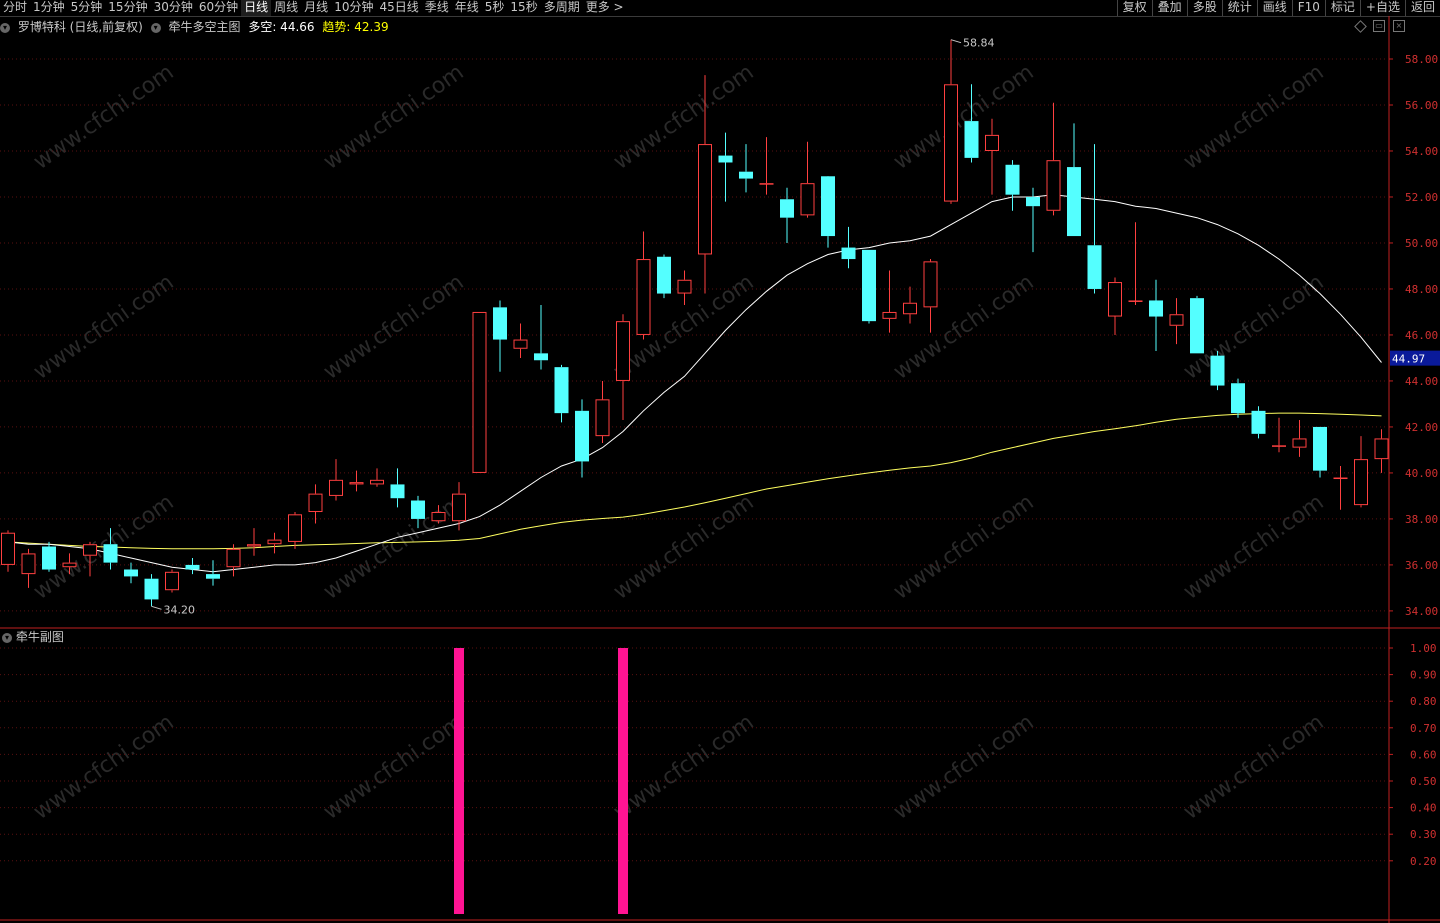 Image resolution: width=1440 pixels, height=923 pixels. Describe the element at coordinates (1423, 728) in the screenshot. I see `sub-y-tick-label: 0.70` at that location.